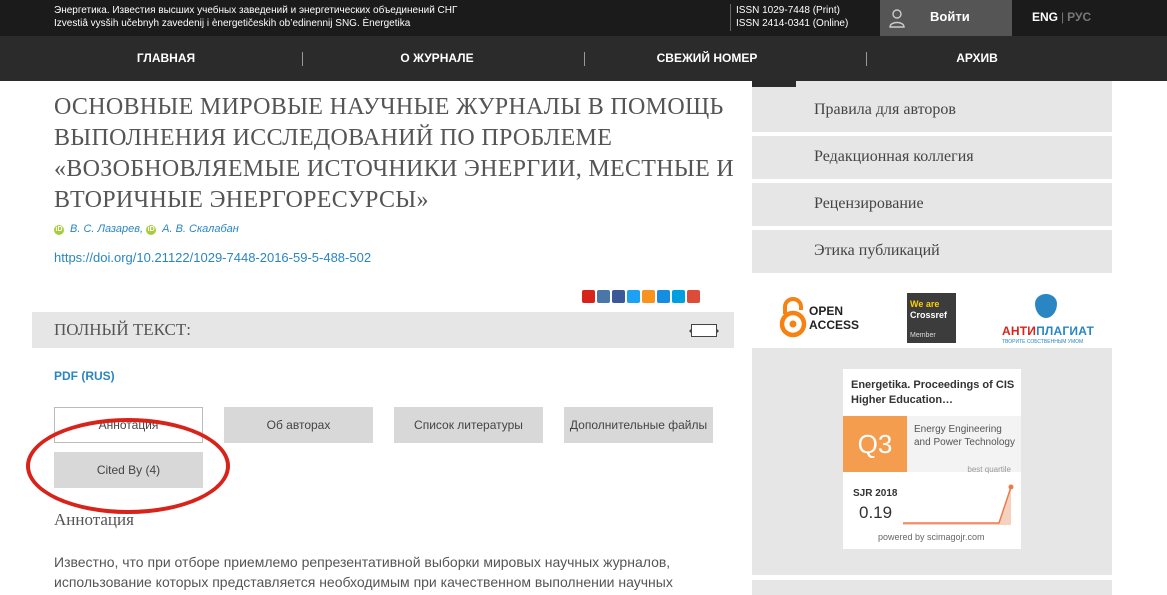 Image resolution: width=1167 pixels, height=595 pixels. Describe the element at coordinates (648, 296) in the screenshot. I see `odnoklassniki-icon` at that location.